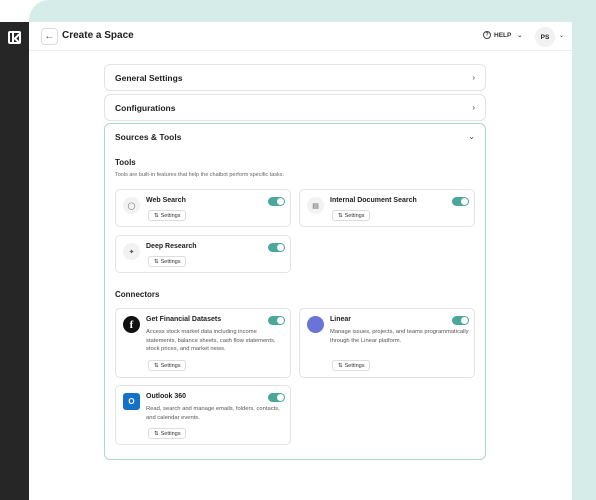 Image resolution: width=596 pixels, height=500 pixels. What do you see at coordinates (131, 251) in the screenshot?
I see `telescope-icon: ✦` at bounding box center [131, 251].